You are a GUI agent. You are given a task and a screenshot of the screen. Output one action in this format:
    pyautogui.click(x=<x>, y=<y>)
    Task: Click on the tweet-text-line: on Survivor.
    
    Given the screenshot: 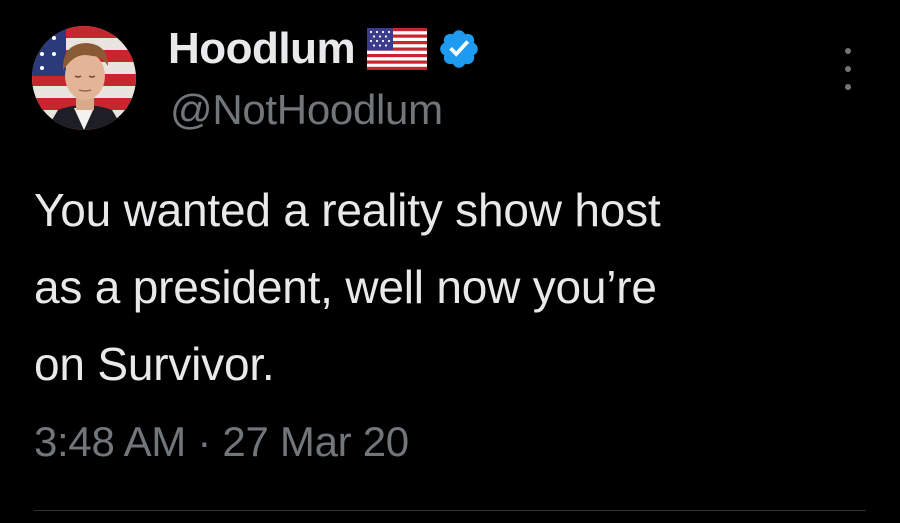 What is the action you would take?
    pyautogui.click(x=154, y=364)
    